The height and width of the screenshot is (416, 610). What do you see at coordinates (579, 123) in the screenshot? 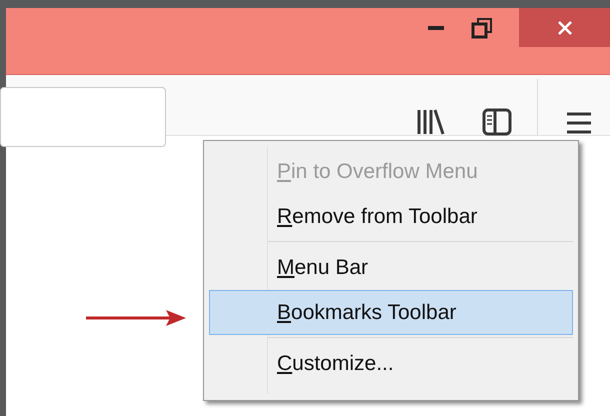
I see `menu-icon` at bounding box center [579, 123].